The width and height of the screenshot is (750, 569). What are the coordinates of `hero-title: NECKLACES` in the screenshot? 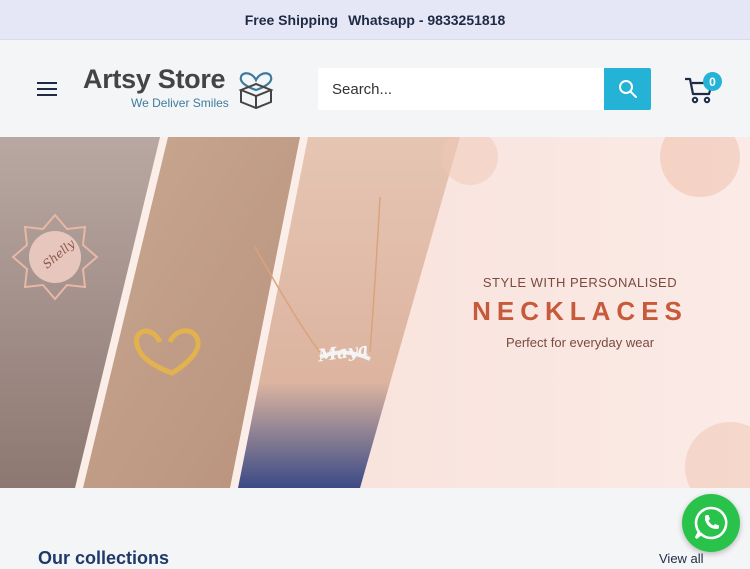 It's located at (580, 311).